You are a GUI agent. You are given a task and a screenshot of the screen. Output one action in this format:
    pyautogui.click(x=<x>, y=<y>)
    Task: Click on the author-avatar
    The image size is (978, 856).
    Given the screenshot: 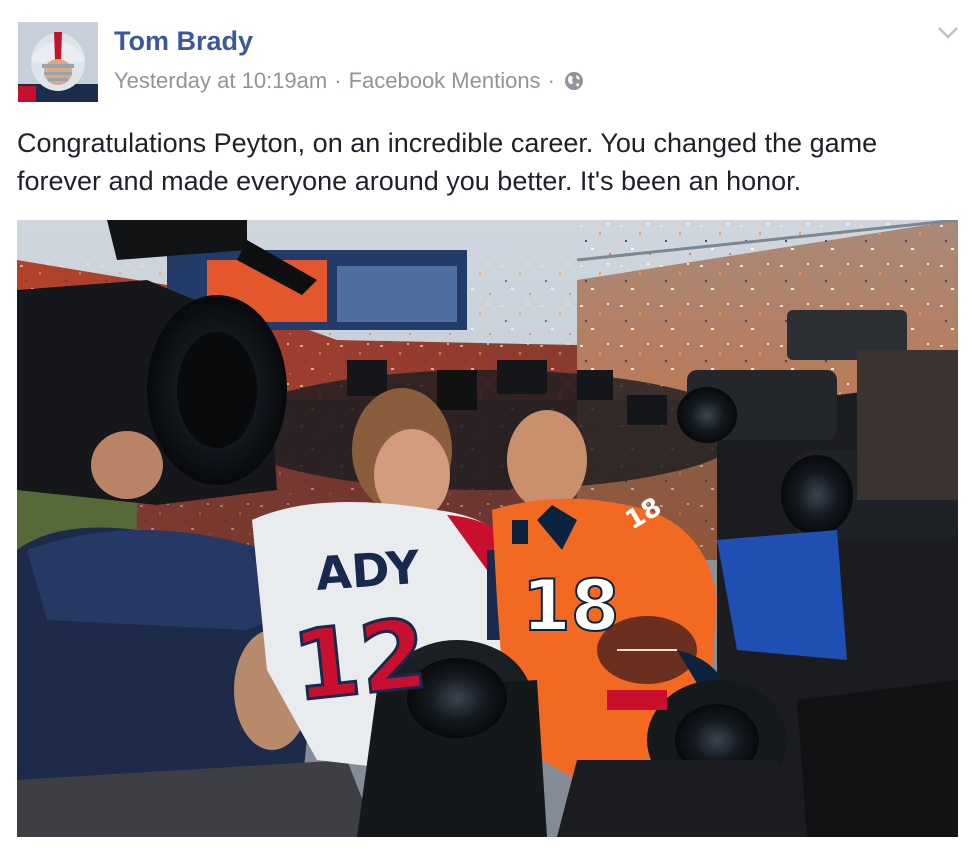 What is the action you would take?
    pyautogui.click(x=58, y=62)
    